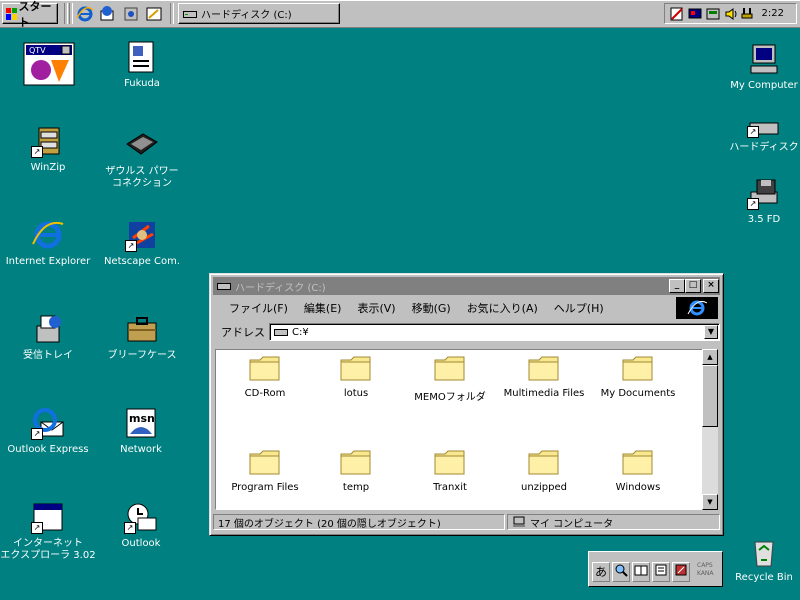  Describe the element at coordinates (142, 261) in the screenshot. I see `desktop-icon-label: Netscape Com.` at that location.